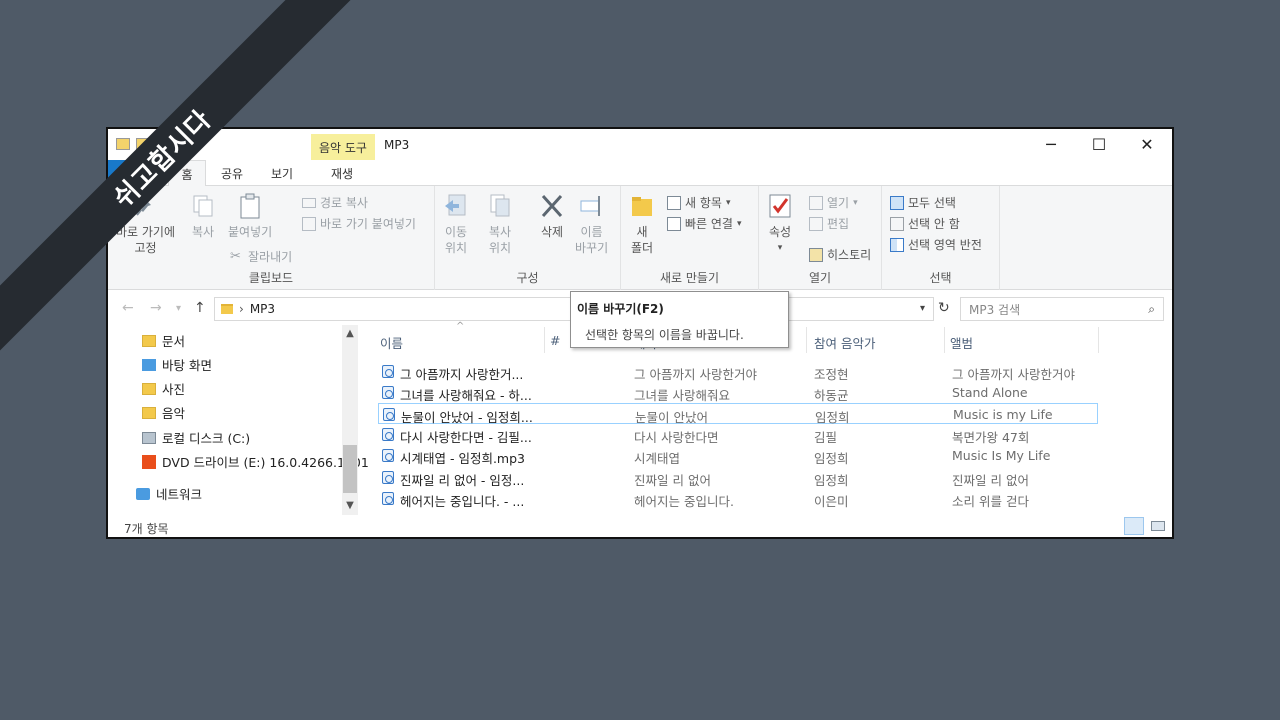 This screenshot has height=720, width=1280. What do you see at coordinates (196, 437) in the screenshot?
I see `nav-item-local-disk: 로컬 디스크 (C:)` at bounding box center [196, 437].